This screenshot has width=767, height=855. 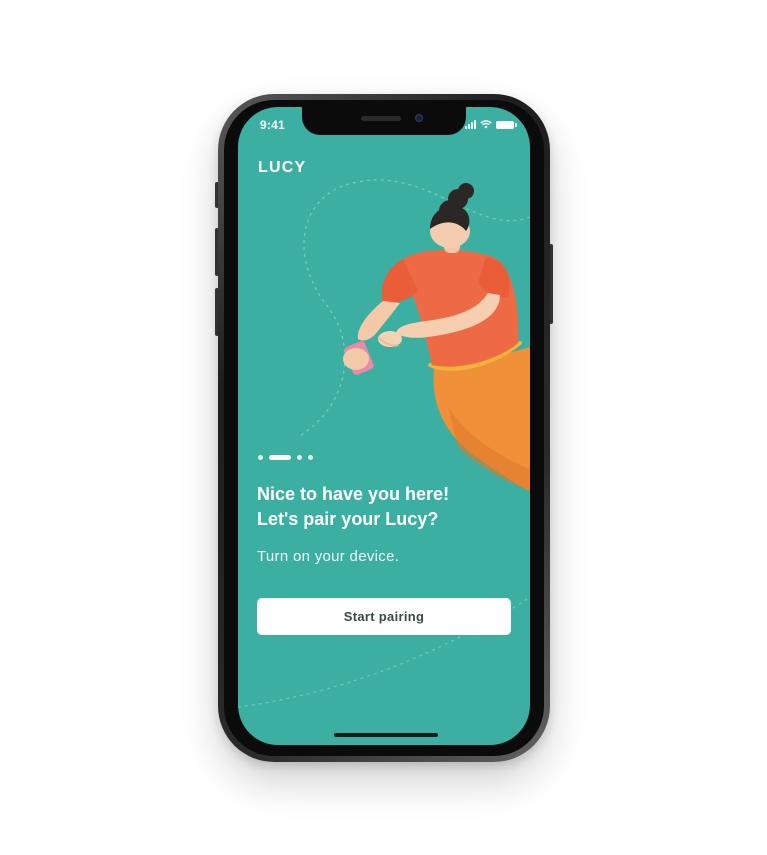 I want to click on notch, so click(x=384, y=121).